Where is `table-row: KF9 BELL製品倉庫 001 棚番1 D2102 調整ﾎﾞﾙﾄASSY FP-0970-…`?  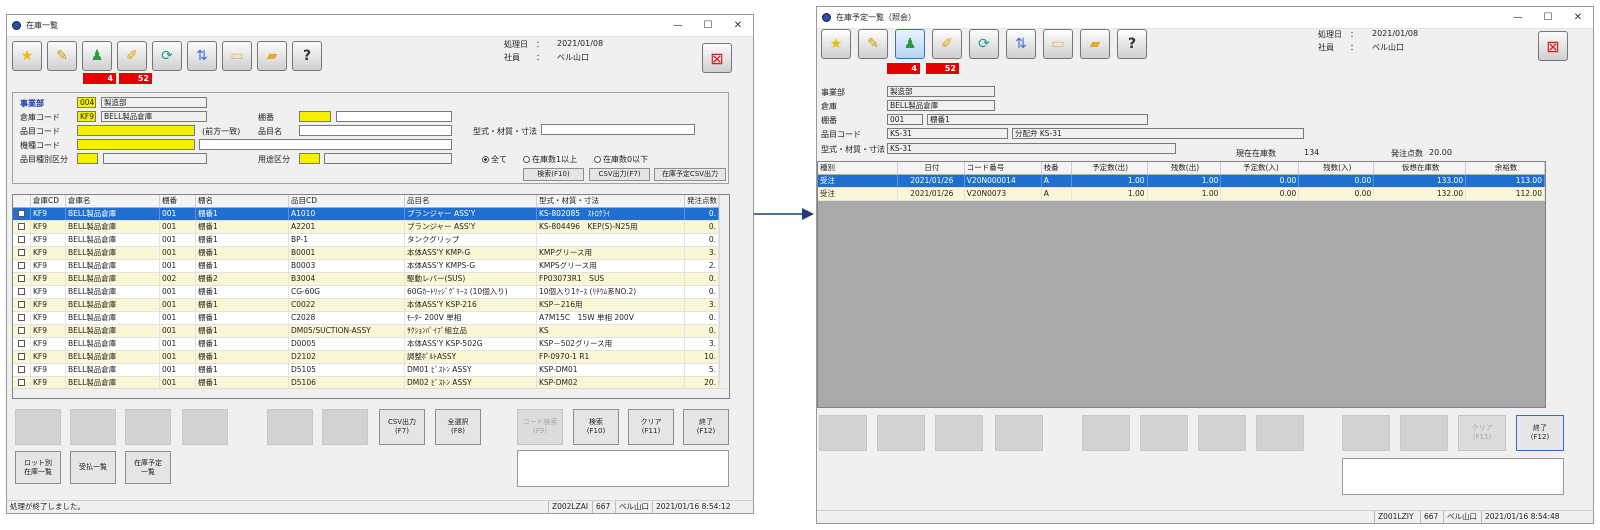
table-row: KF9 BELL製品倉庫 001 棚番1 D2102 調整ﾎﾞﾙﾄASSY FP-0970-… is located at coordinates (371, 357).